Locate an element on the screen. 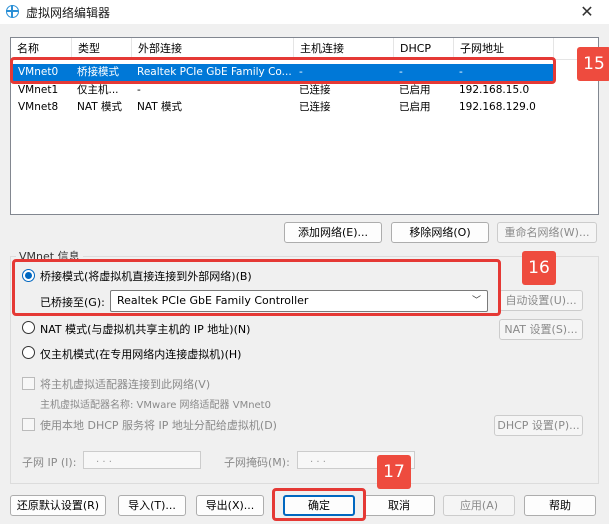 Image resolution: width=609 pixels, height=524 pixels. annotation-highlight-ok is located at coordinates (319, 504).